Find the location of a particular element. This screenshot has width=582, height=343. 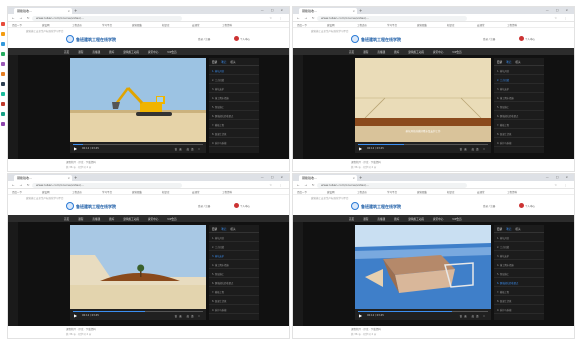

user-avatar is located at coordinates (521, 38).